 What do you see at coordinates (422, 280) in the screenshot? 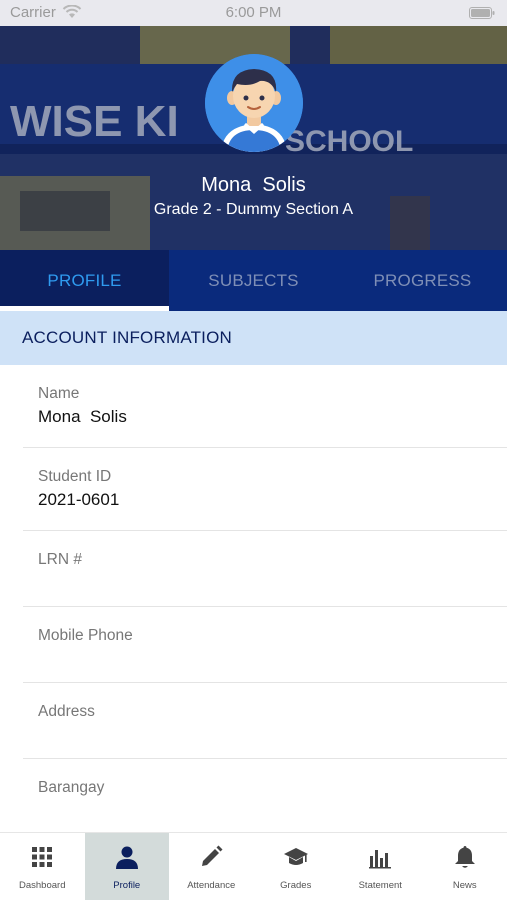
I see `tab-progress: PROGRESS` at bounding box center [422, 280].